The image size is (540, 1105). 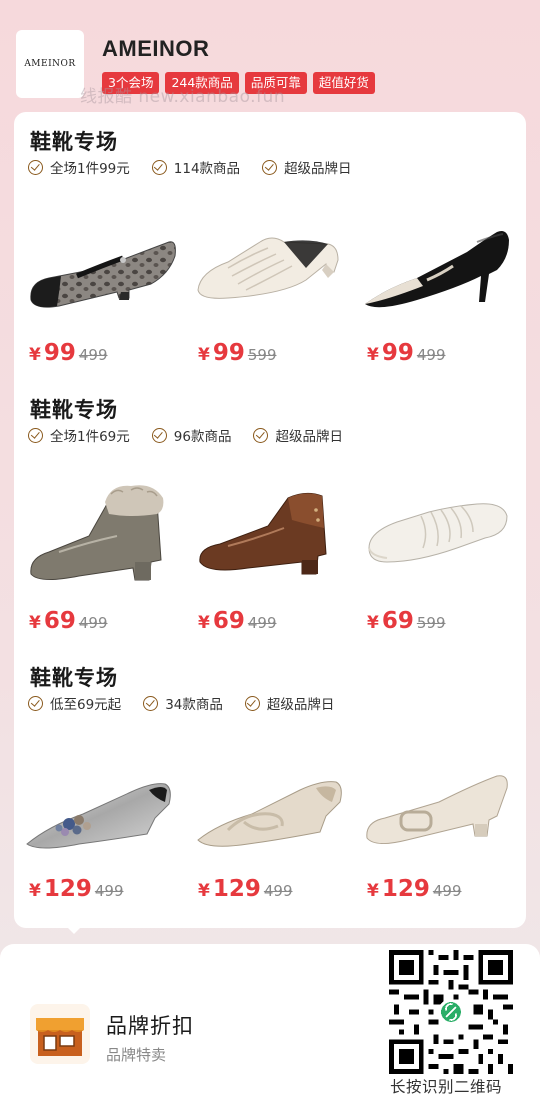 I want to click on feature-item: 全场1件99元, so click(x=79, y=167).